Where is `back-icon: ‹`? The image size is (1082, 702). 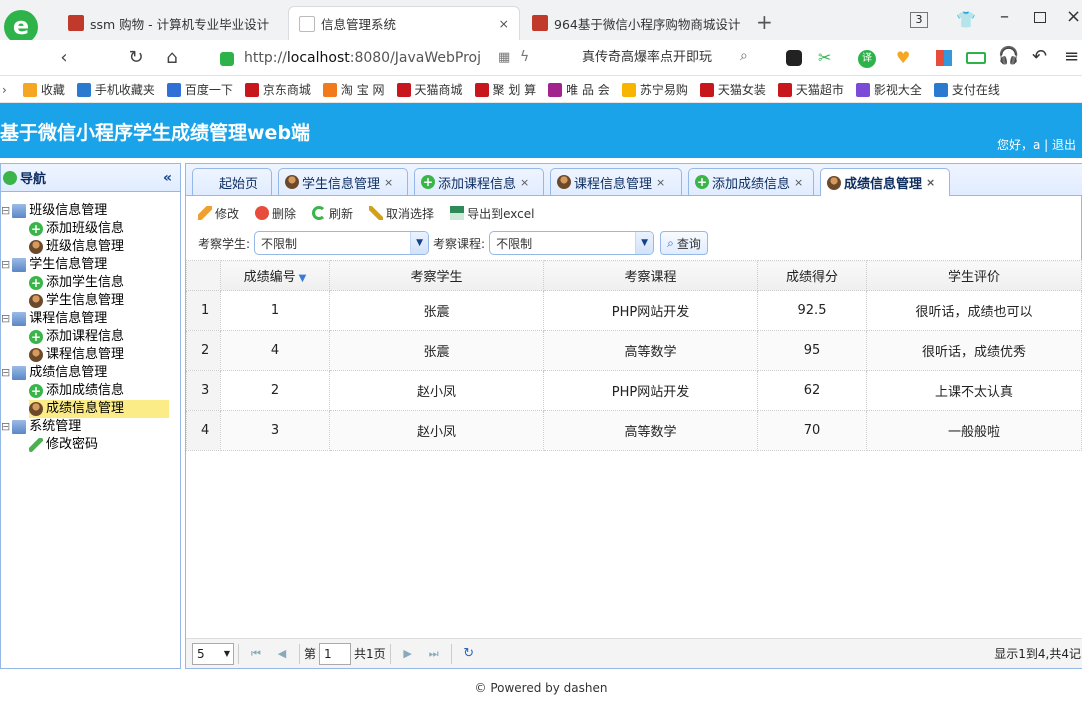
back-icon: ‹ is located at coordinates (64, 58).